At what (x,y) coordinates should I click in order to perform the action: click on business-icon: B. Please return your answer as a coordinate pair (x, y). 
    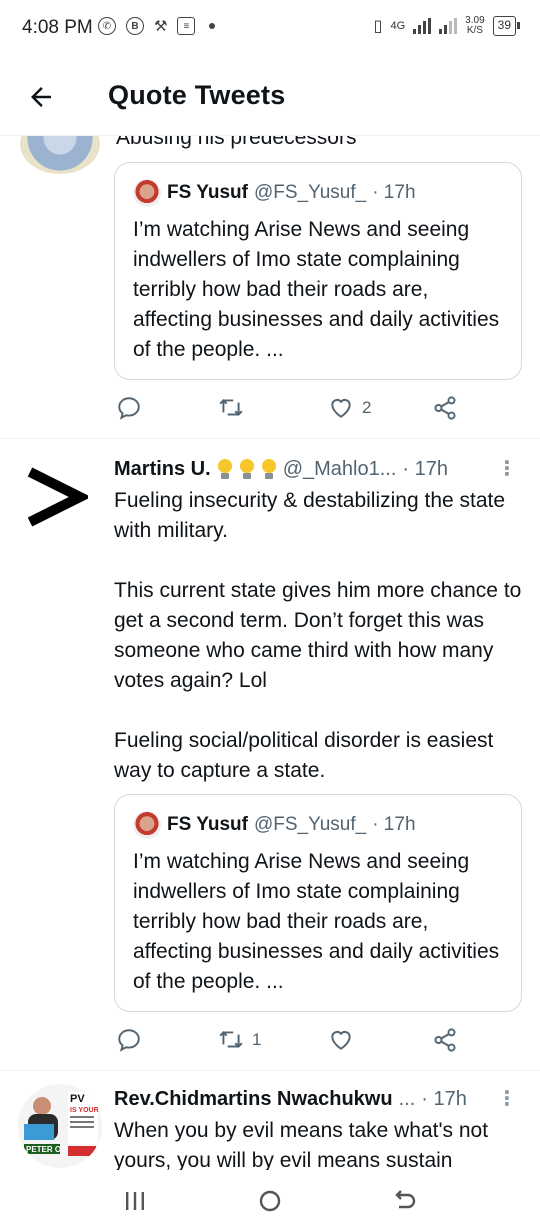
    Looking at the image, I should click on (135, 26).